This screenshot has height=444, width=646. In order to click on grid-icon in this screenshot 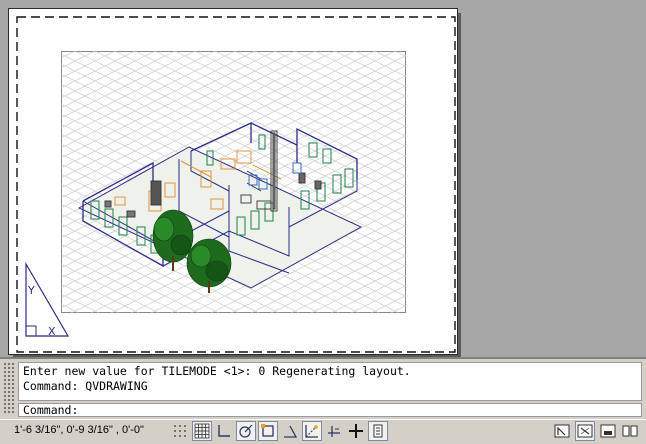, I will do `click(202, 431)`.